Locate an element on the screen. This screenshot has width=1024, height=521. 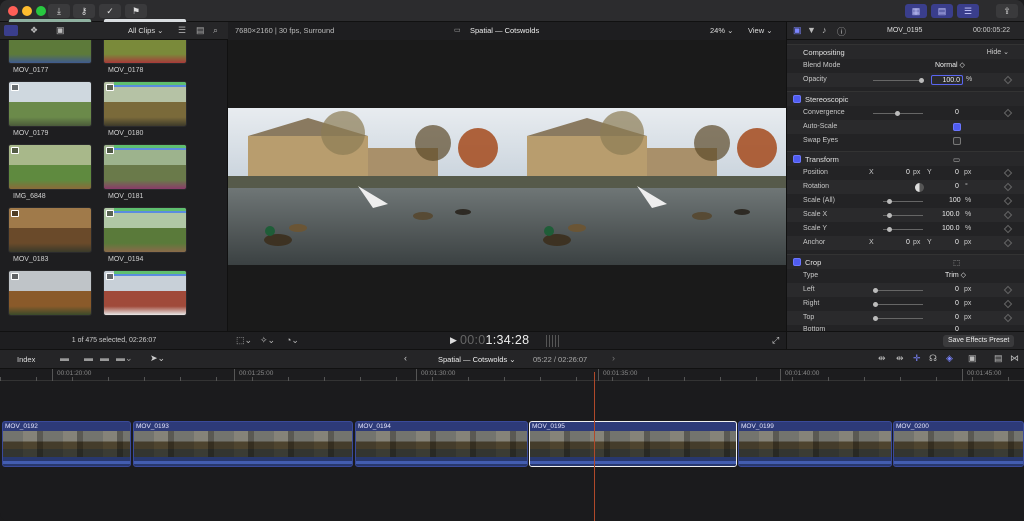
scale-y-knob is located at coordinates (889, 229).